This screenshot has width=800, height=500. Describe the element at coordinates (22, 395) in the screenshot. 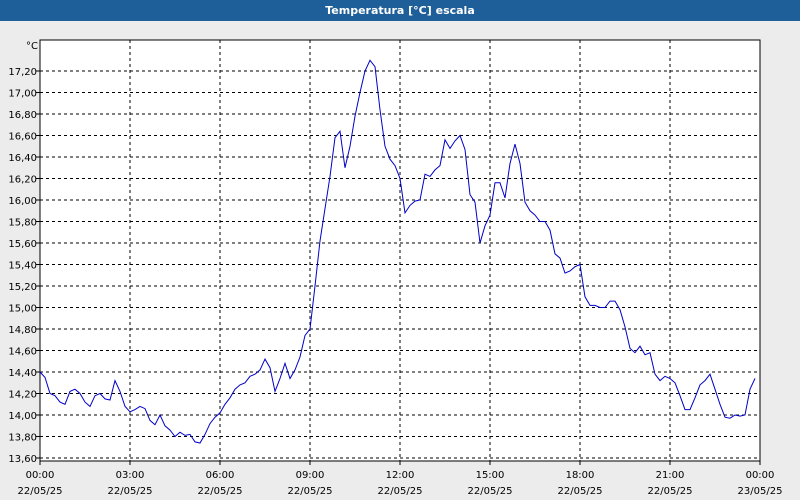

I see `y-tick-label: 14,20` at that location.